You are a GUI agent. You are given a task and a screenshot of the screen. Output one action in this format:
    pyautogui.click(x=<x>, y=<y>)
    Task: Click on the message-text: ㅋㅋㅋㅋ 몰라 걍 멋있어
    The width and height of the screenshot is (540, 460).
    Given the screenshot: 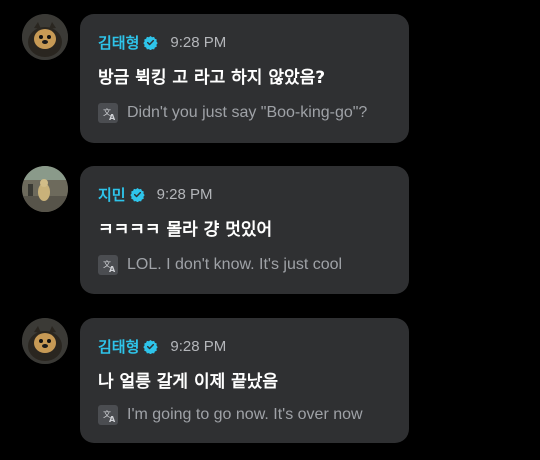 What is the action you would take?
    pyautogui.click(x=185, y=230)
    